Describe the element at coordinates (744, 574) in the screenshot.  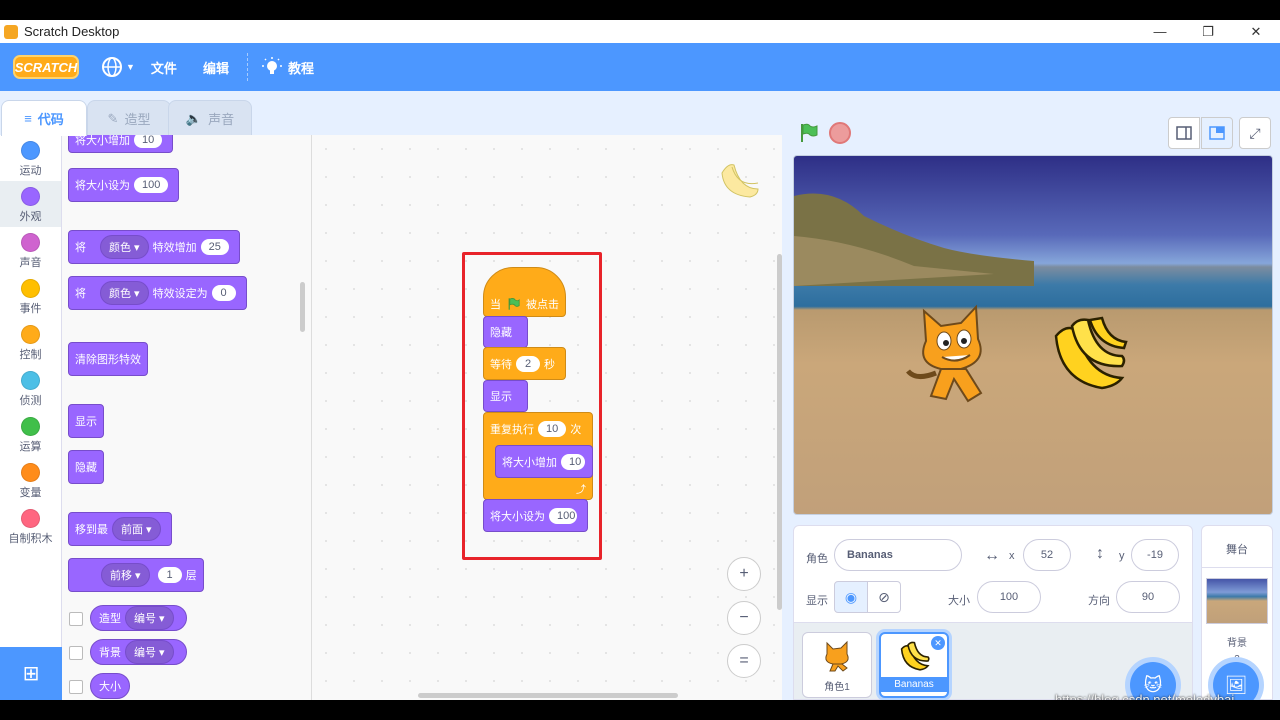
I see `zoom-in-button: +` at that location.